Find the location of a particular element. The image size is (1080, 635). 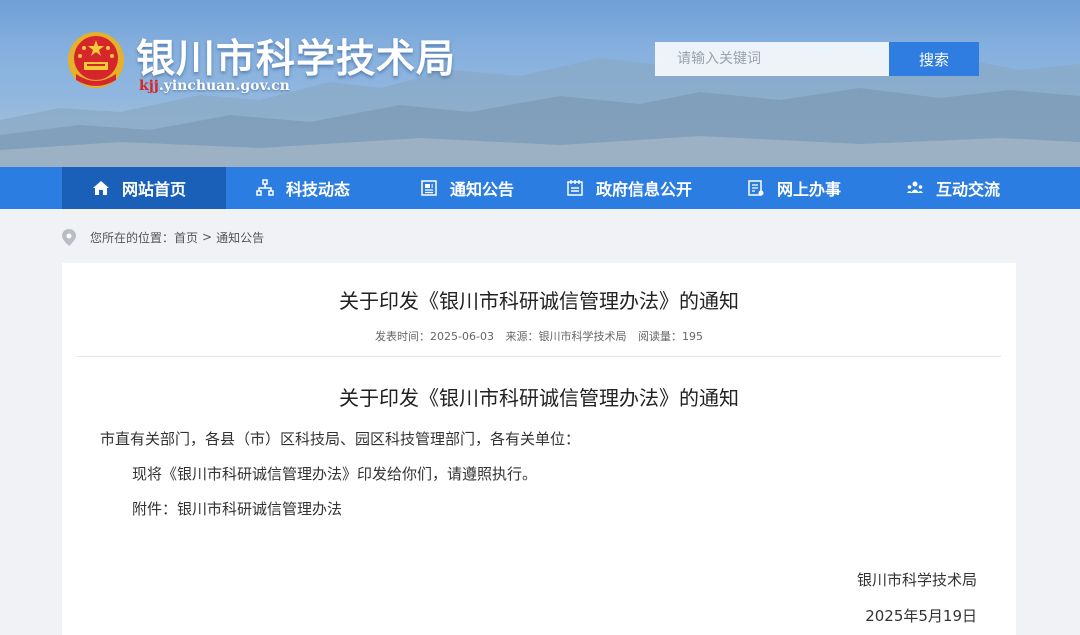

signature-org: 银川市科学技术局 is located at coordinates (916, 580).